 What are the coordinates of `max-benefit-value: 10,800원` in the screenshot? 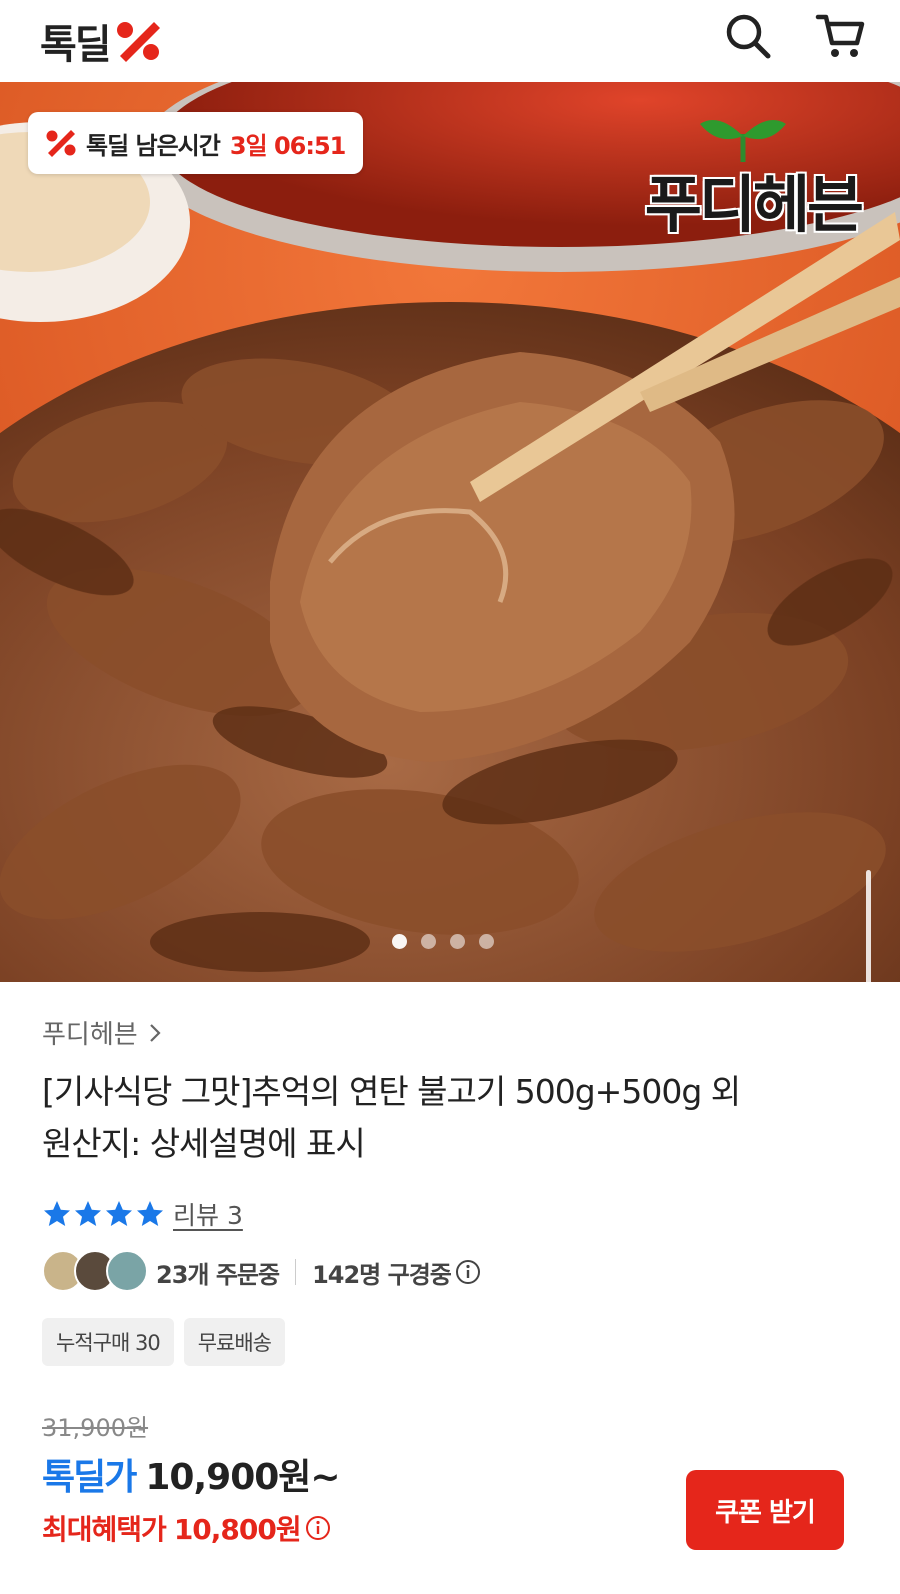 It's located at (237, 1529).